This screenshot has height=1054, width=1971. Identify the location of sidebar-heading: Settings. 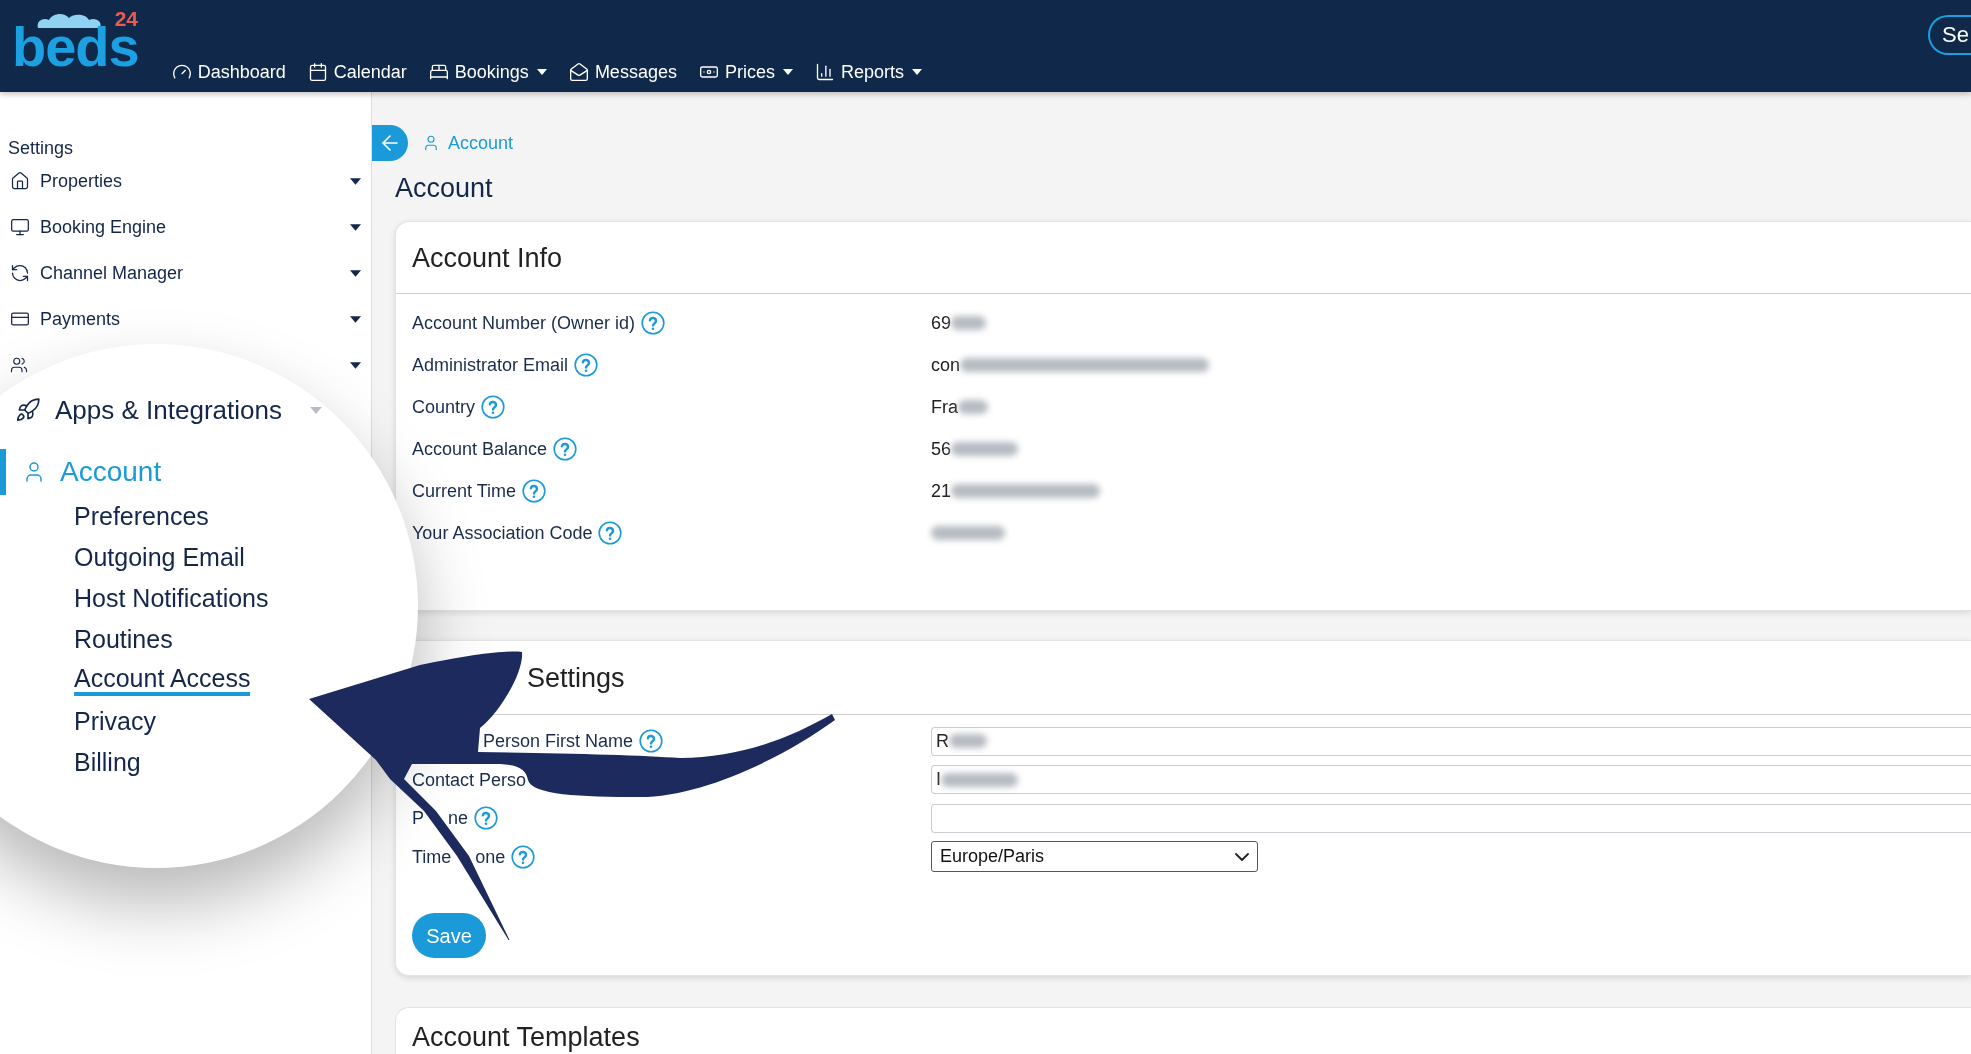
(41, 148).